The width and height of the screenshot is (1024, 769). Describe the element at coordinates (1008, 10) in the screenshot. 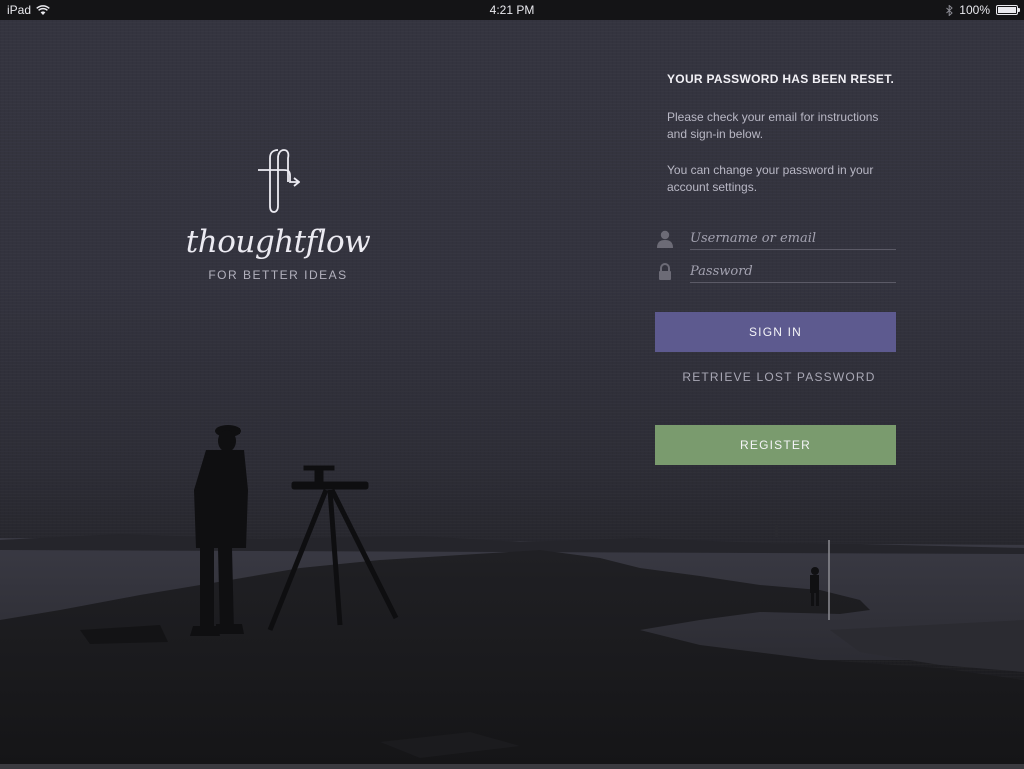

I see `battery-icon` at that location.